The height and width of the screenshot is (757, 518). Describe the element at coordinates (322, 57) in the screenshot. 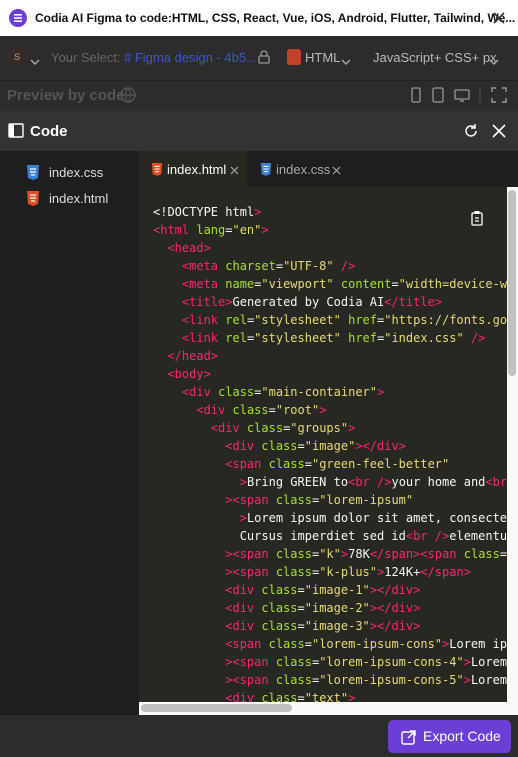

I see `language-select: HTML` at that location.